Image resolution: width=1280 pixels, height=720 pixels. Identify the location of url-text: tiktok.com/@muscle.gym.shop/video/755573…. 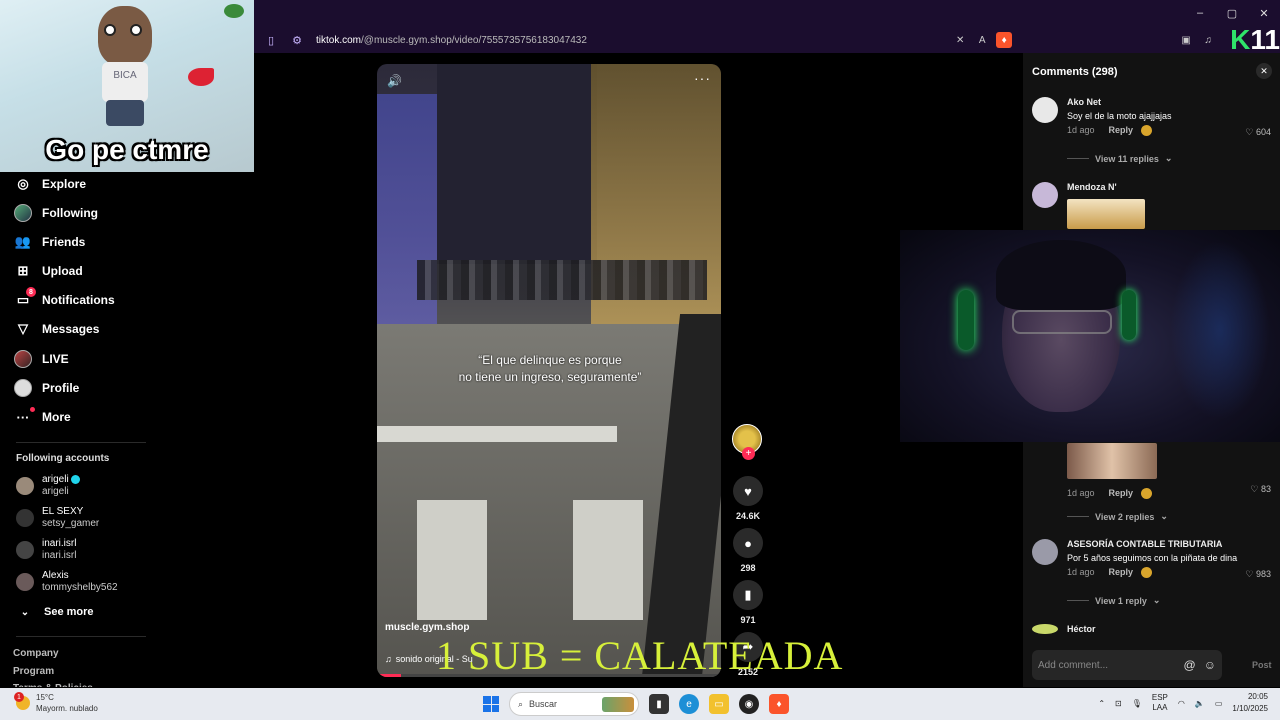
(451, 40).